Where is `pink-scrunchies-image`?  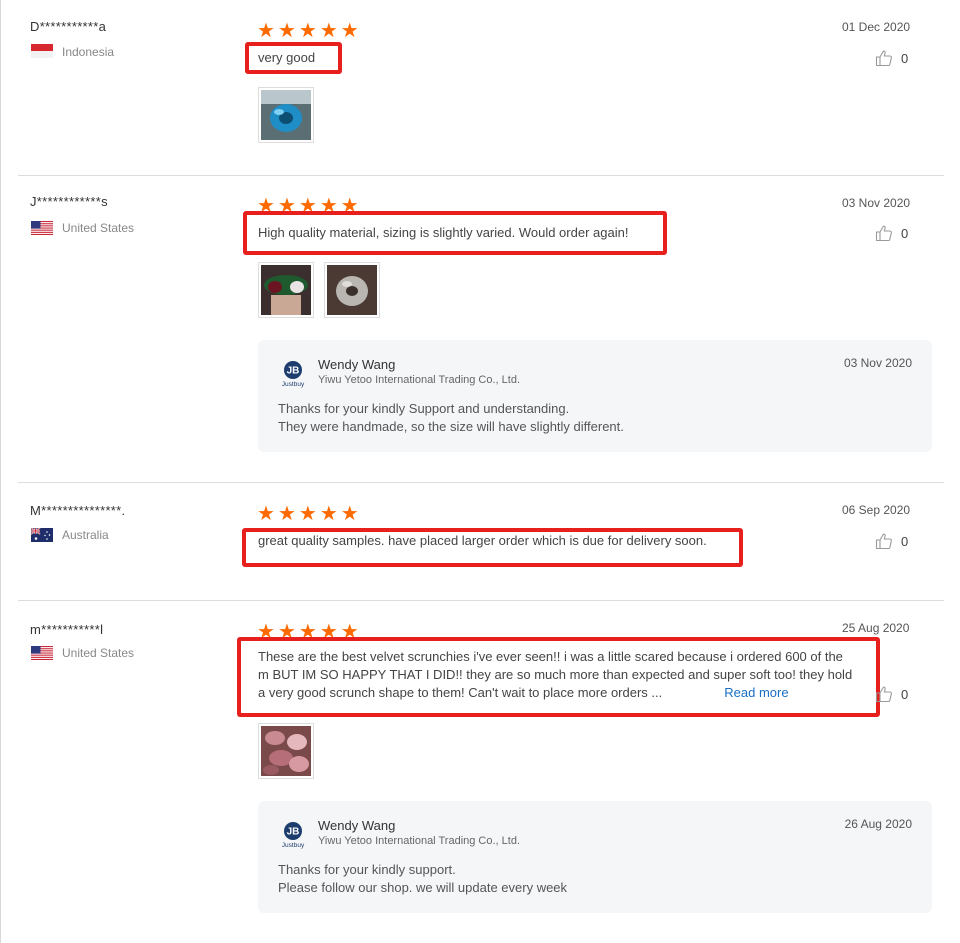 pink-scrunchies-image is located at coordinates (286, 751).